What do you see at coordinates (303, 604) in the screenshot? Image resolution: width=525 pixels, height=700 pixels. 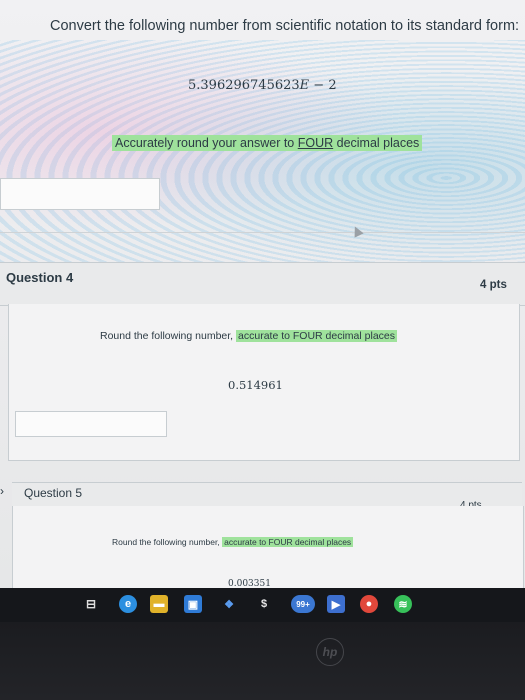 I see `mail-icon: 99+` at bounding box center [303, 604].